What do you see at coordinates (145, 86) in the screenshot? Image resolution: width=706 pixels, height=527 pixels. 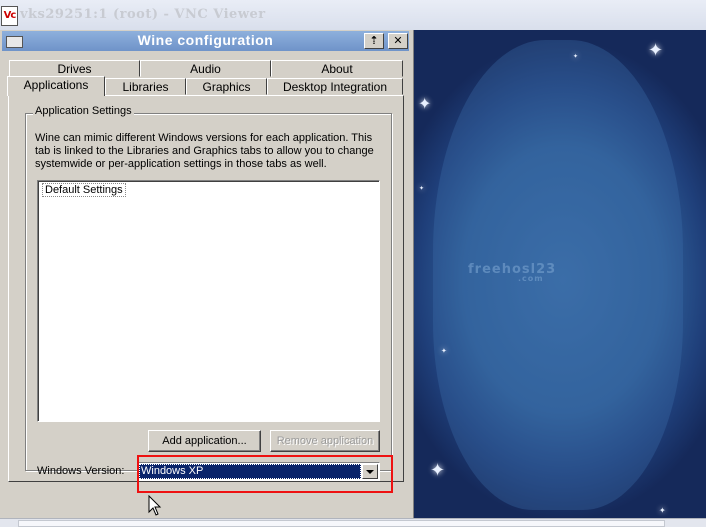 I see `tab-libraries: Libraries` at bounding box center [145, 86].